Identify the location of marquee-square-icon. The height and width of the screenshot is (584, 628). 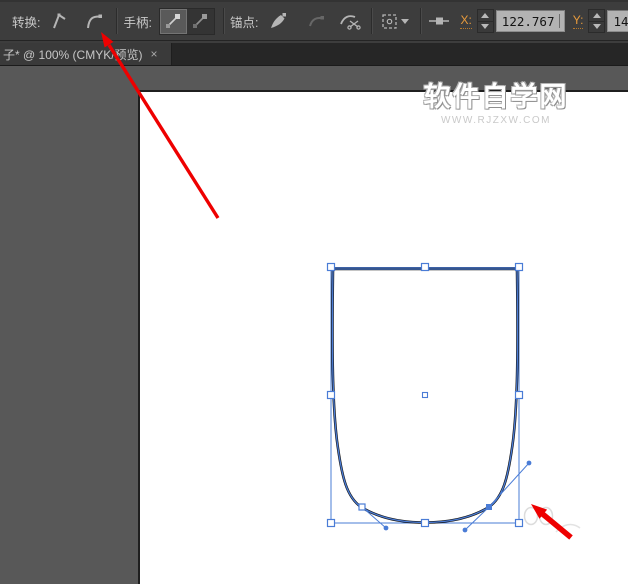
(390, 21).